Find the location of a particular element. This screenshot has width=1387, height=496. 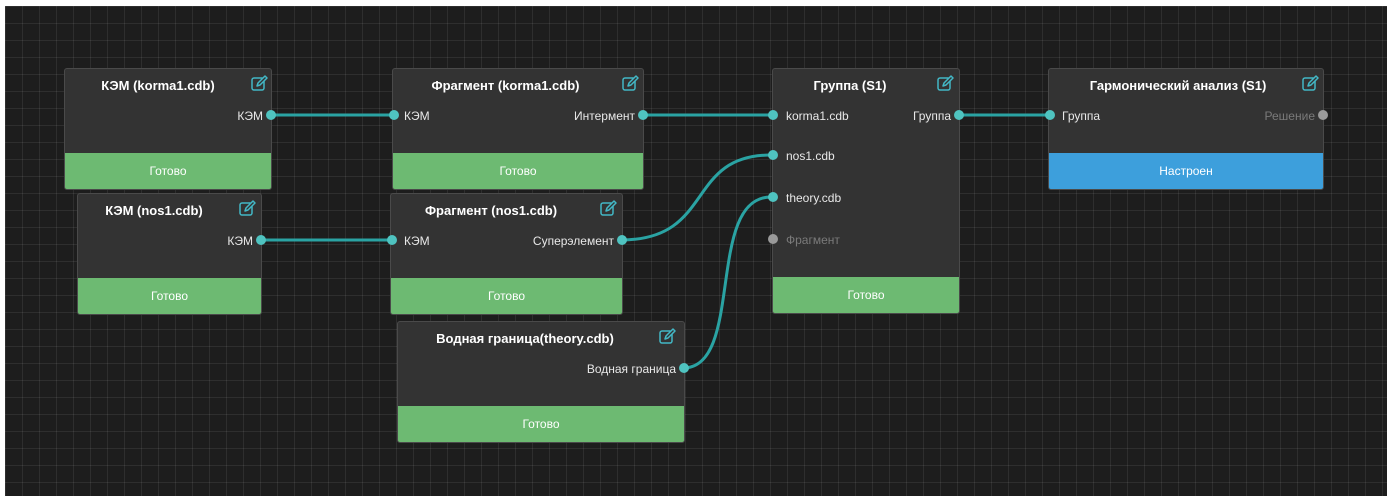

port-label-nos-in: nos1.cdb is located at coordinates (810, 156).